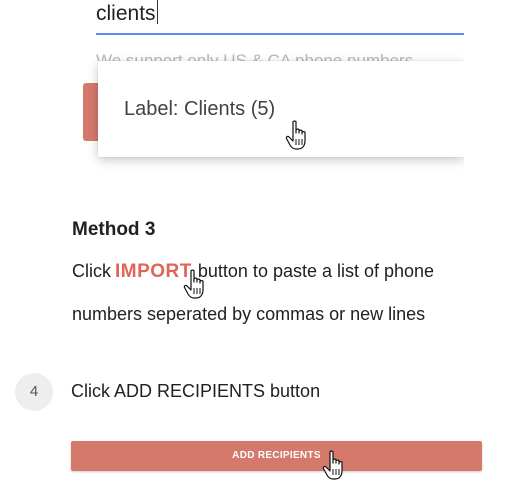 This screenshot has height=483, width=512. Describe the element at coordinates (91, 271) in the screenshot. I see `instruction-click-text: Click` at that location.